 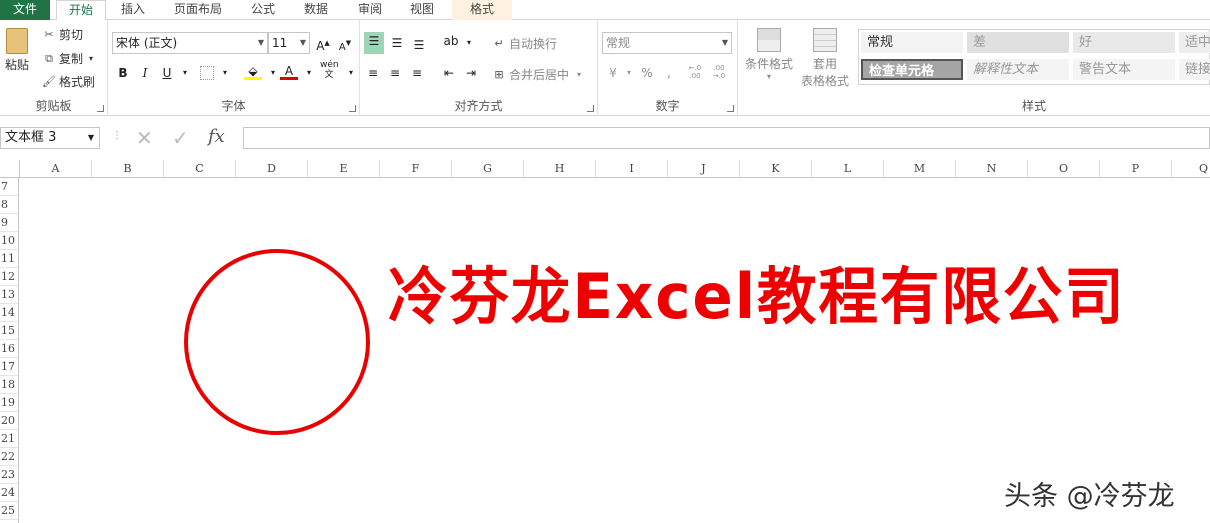 What do you see at coordinates (373, 73) in the screenshot?
I see `align-left-icon: ≡` at bounding box center [373, 73].